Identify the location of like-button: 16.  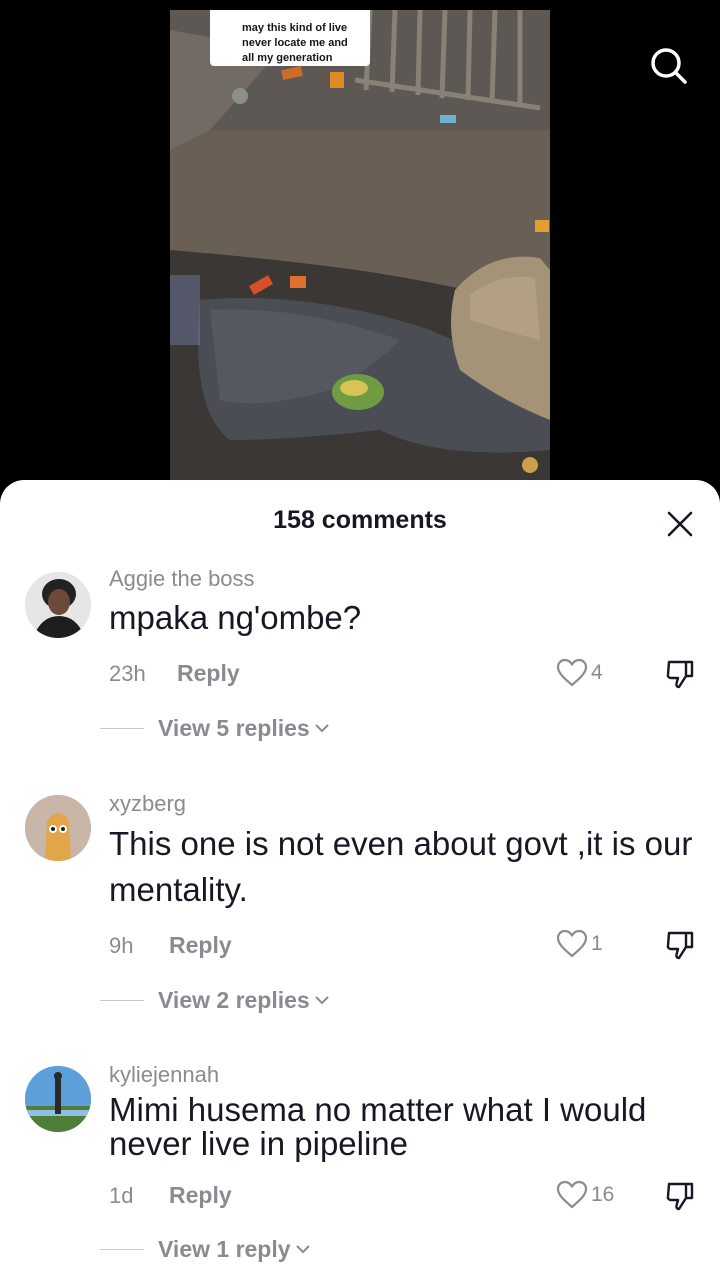
(585, 1195).